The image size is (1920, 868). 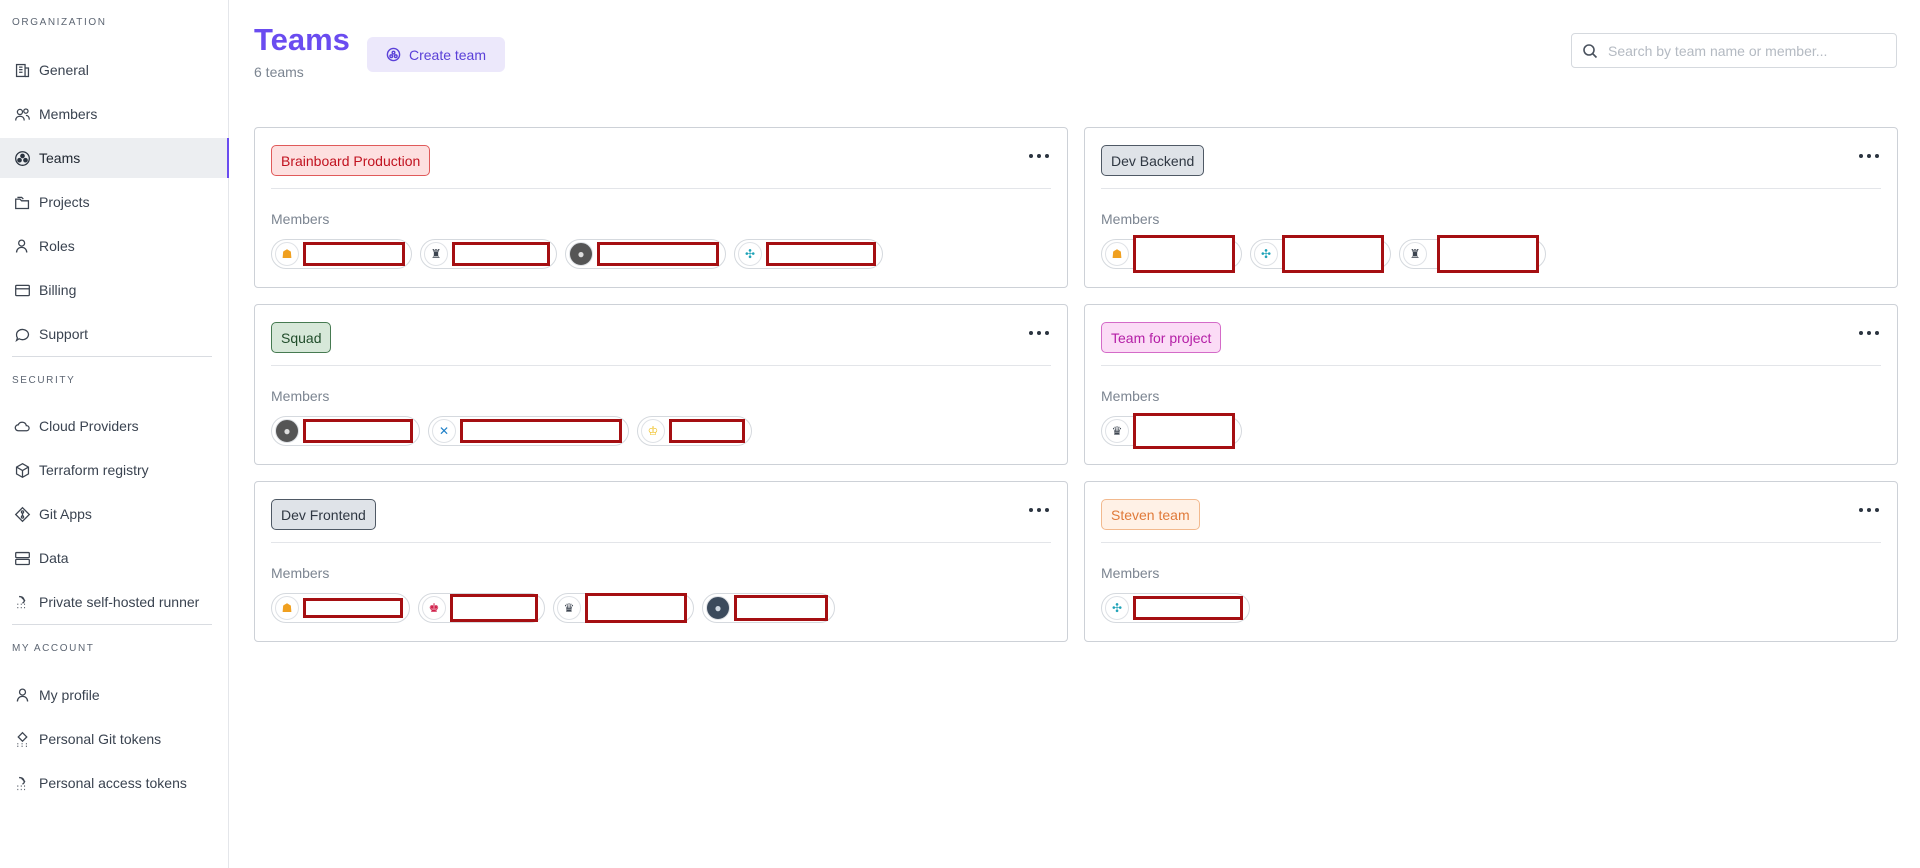 What do you see at coordinates (22, 514) in the screenshot?
I see `git-icon` at bounding box center [22, 514].